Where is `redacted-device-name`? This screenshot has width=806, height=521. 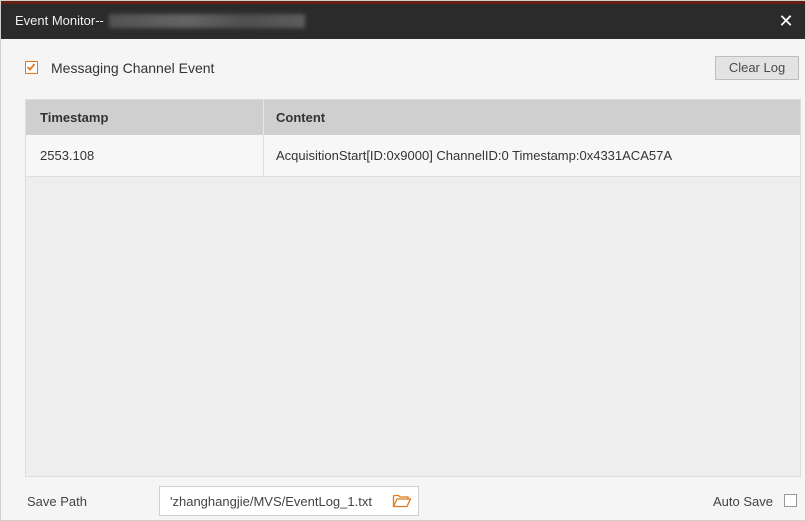
redacted-device-name is located at coordinates (207, 21).